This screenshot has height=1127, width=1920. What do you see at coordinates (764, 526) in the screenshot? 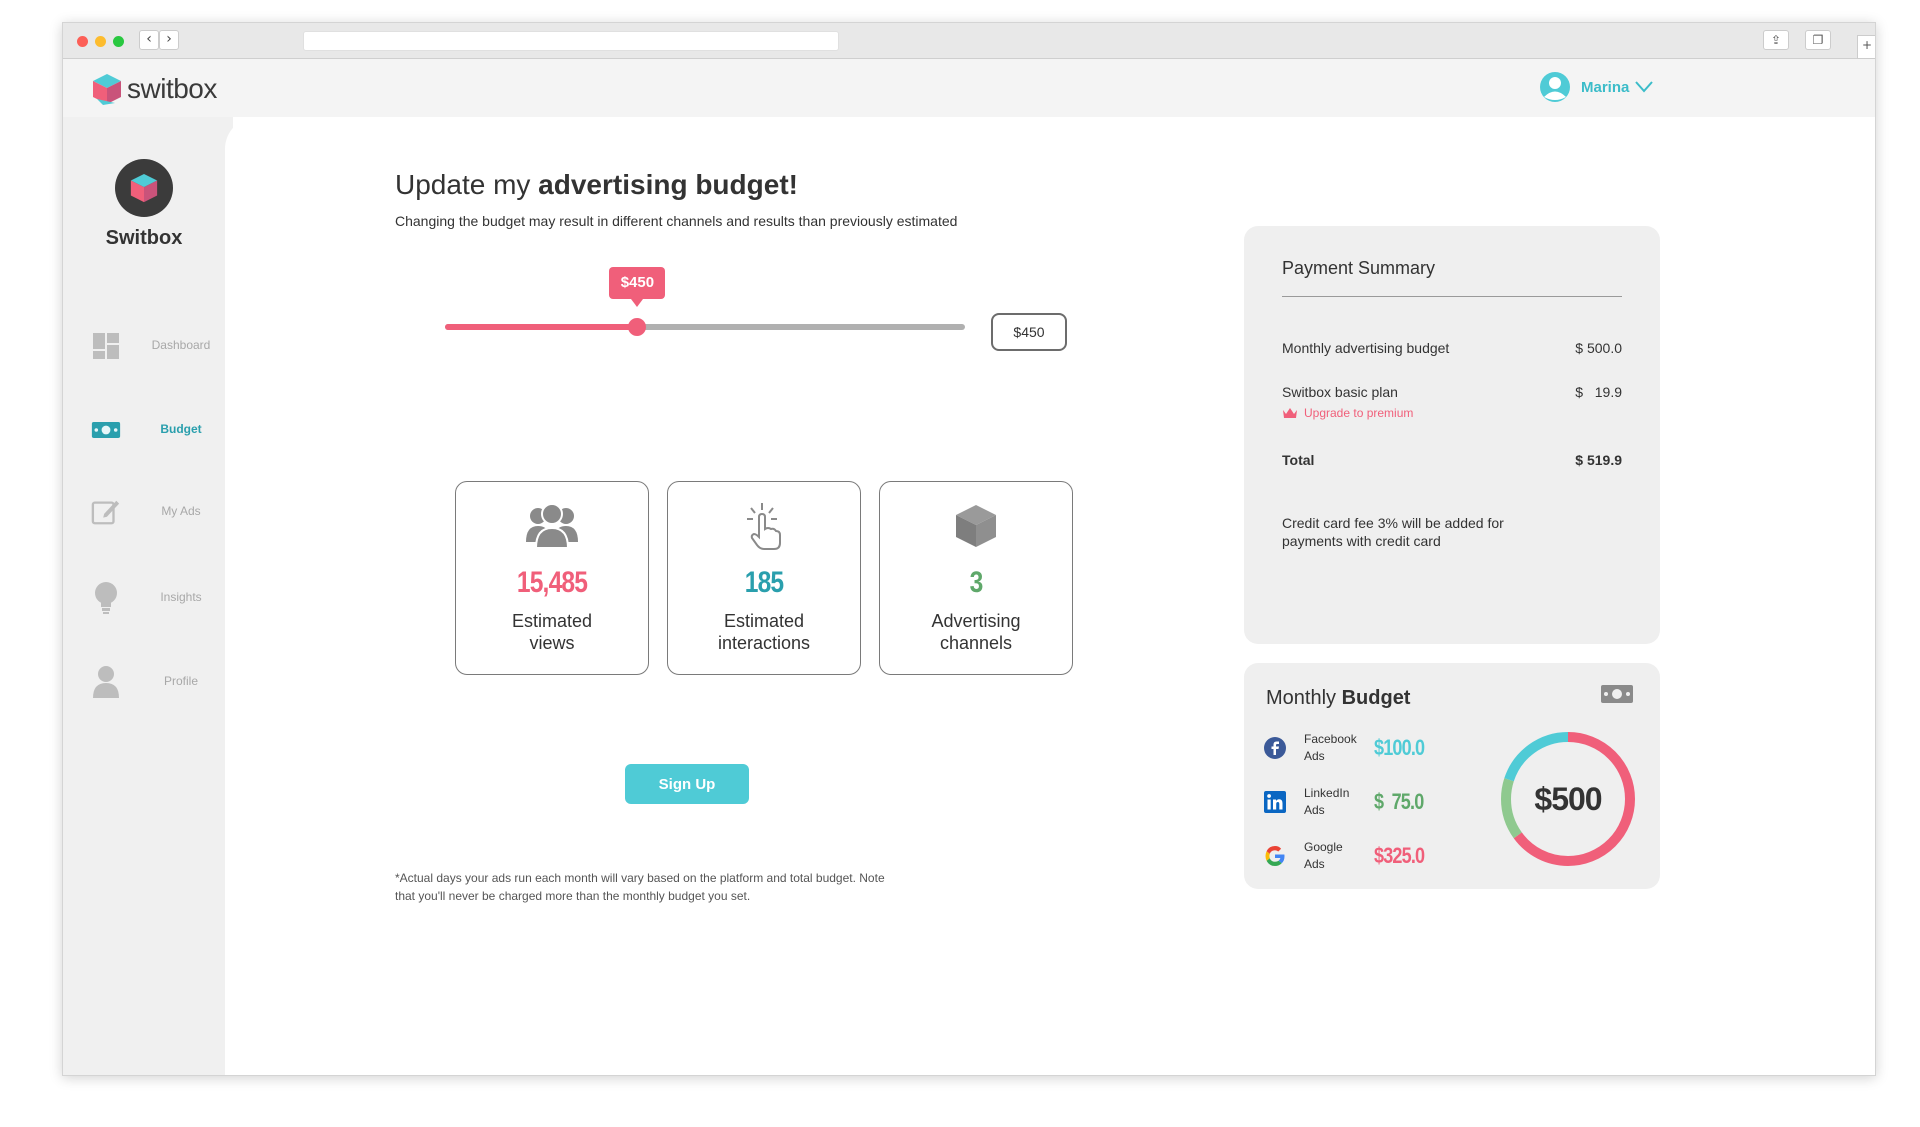
I see `tap-icon` at bounding box center [764, 526].